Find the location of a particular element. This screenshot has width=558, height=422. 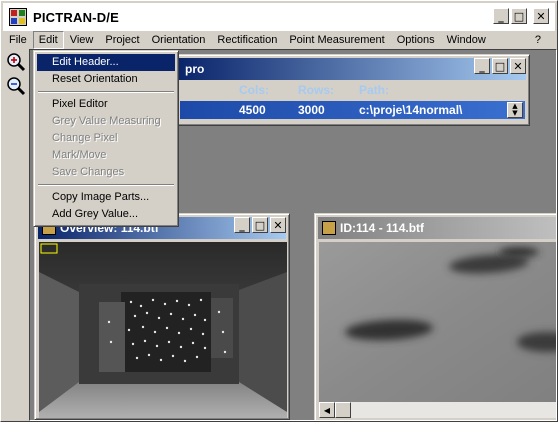

menu-orientation: Orientation is located at coordinates (179, 40).